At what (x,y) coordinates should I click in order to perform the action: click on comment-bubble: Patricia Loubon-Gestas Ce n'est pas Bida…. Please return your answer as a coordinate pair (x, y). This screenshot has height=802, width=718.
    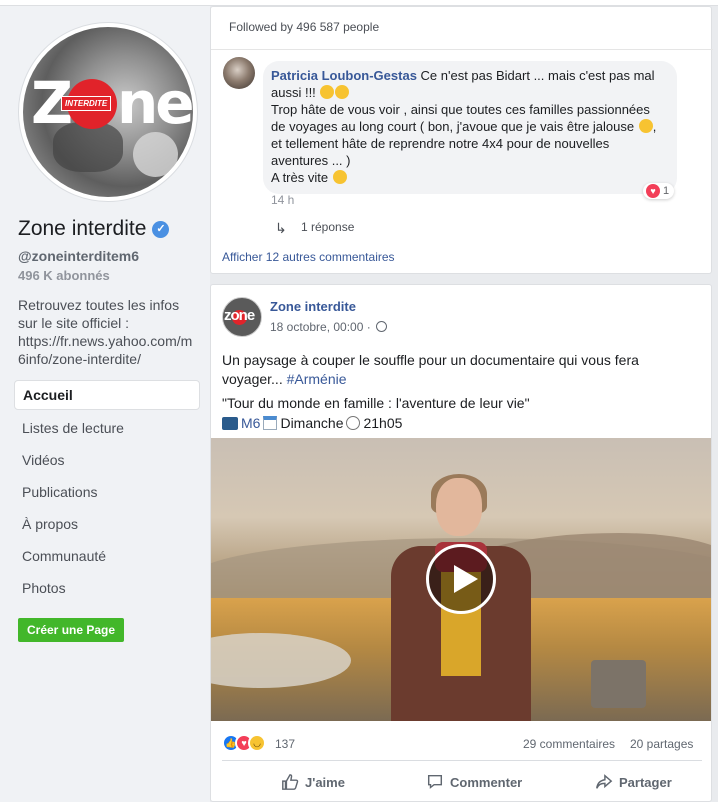
    Looking at the image, I should click on (470, 127).